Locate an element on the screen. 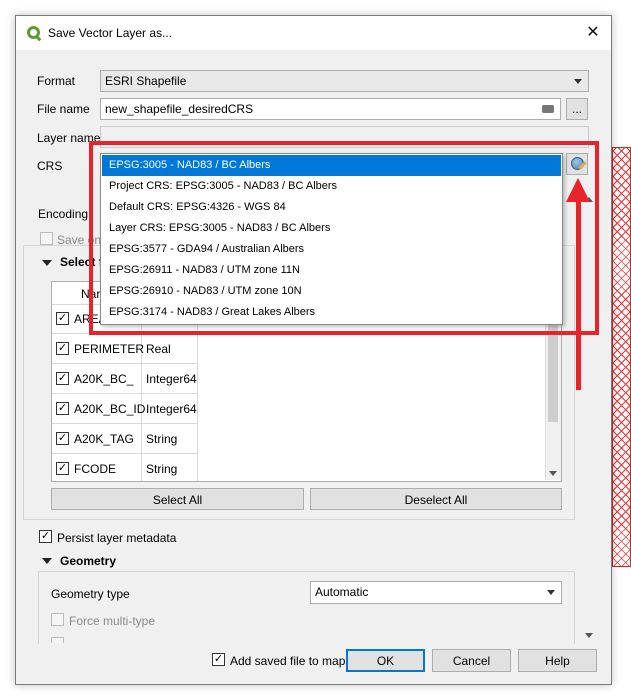  annotation-arrow-shaft is located at coordinates (578, 295).